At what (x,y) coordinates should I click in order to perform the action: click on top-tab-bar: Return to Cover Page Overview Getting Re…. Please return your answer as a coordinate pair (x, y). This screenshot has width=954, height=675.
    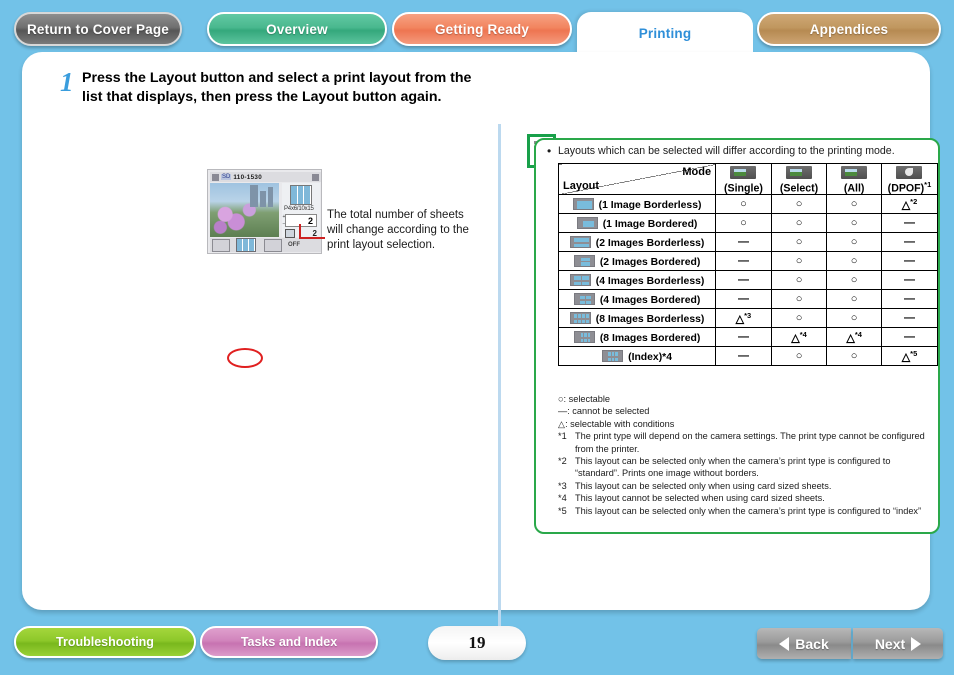
    Looking at the image, I should click on (477, 27).